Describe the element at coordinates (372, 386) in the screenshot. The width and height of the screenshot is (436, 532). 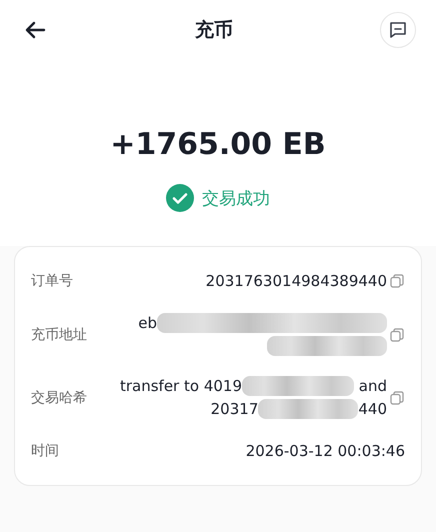
I see `detail-value: and` at that location.